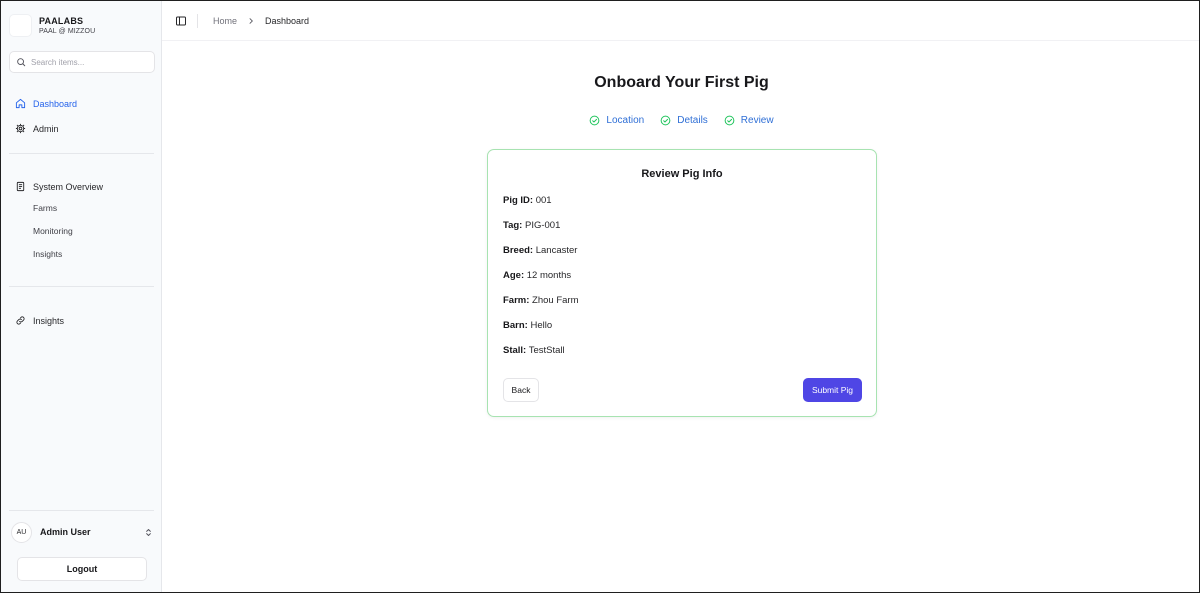  I want to click on field-age: Age: 12 months, so click(537, 275).